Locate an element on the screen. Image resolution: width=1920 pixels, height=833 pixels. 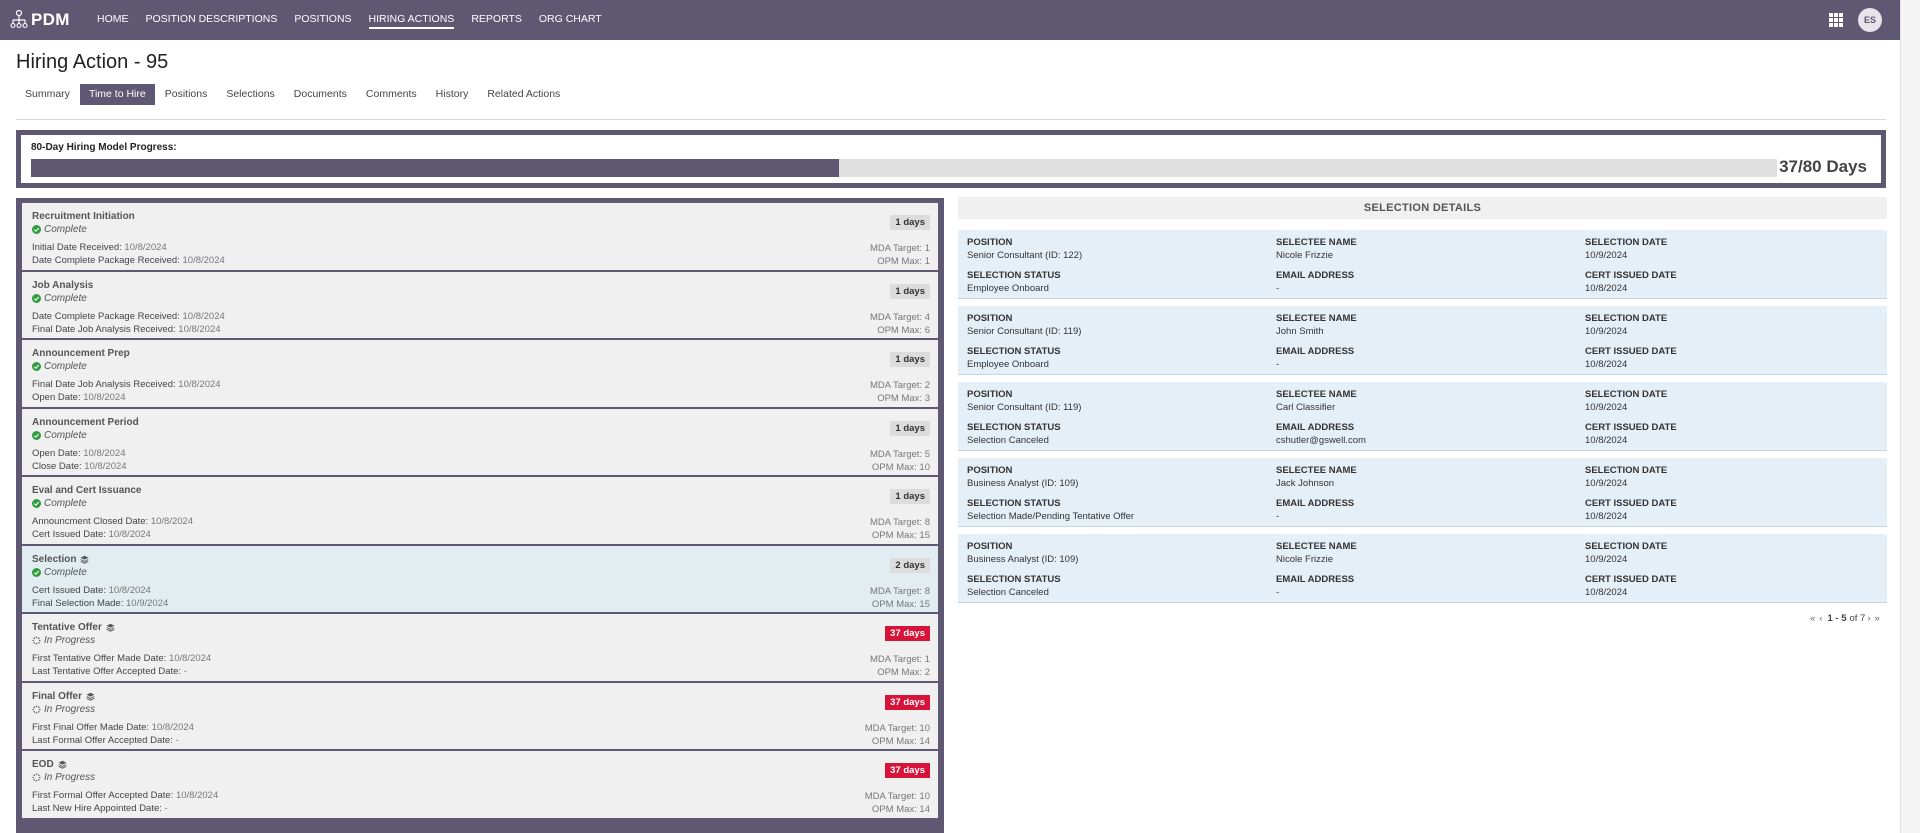
field-label: CERT ISSUED DATE is located at coordinates (1631, 579).